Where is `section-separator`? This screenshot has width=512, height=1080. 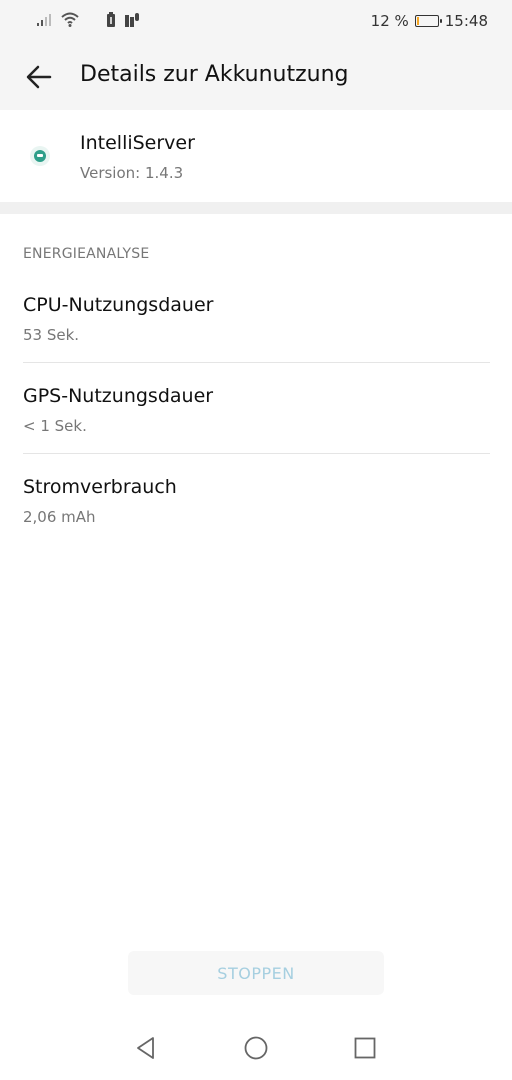 section-separator is located at coordinates (256, 208).